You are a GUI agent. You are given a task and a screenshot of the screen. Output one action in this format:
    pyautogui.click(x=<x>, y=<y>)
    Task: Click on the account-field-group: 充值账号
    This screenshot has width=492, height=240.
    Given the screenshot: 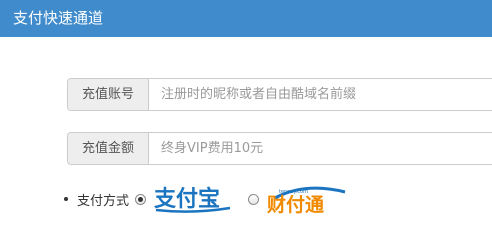 What is the action you would take?
    pyautogui.click(x=279, y=94)
    